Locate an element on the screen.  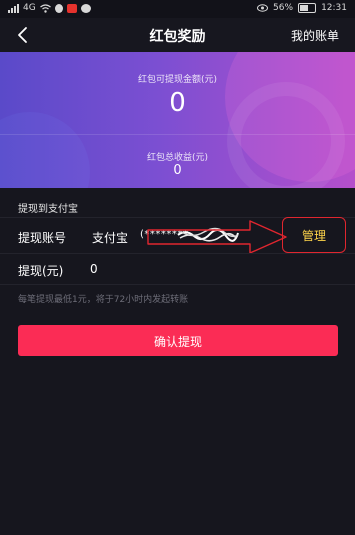
manage-button-label: 管理 is located at coordinates (313, 236).